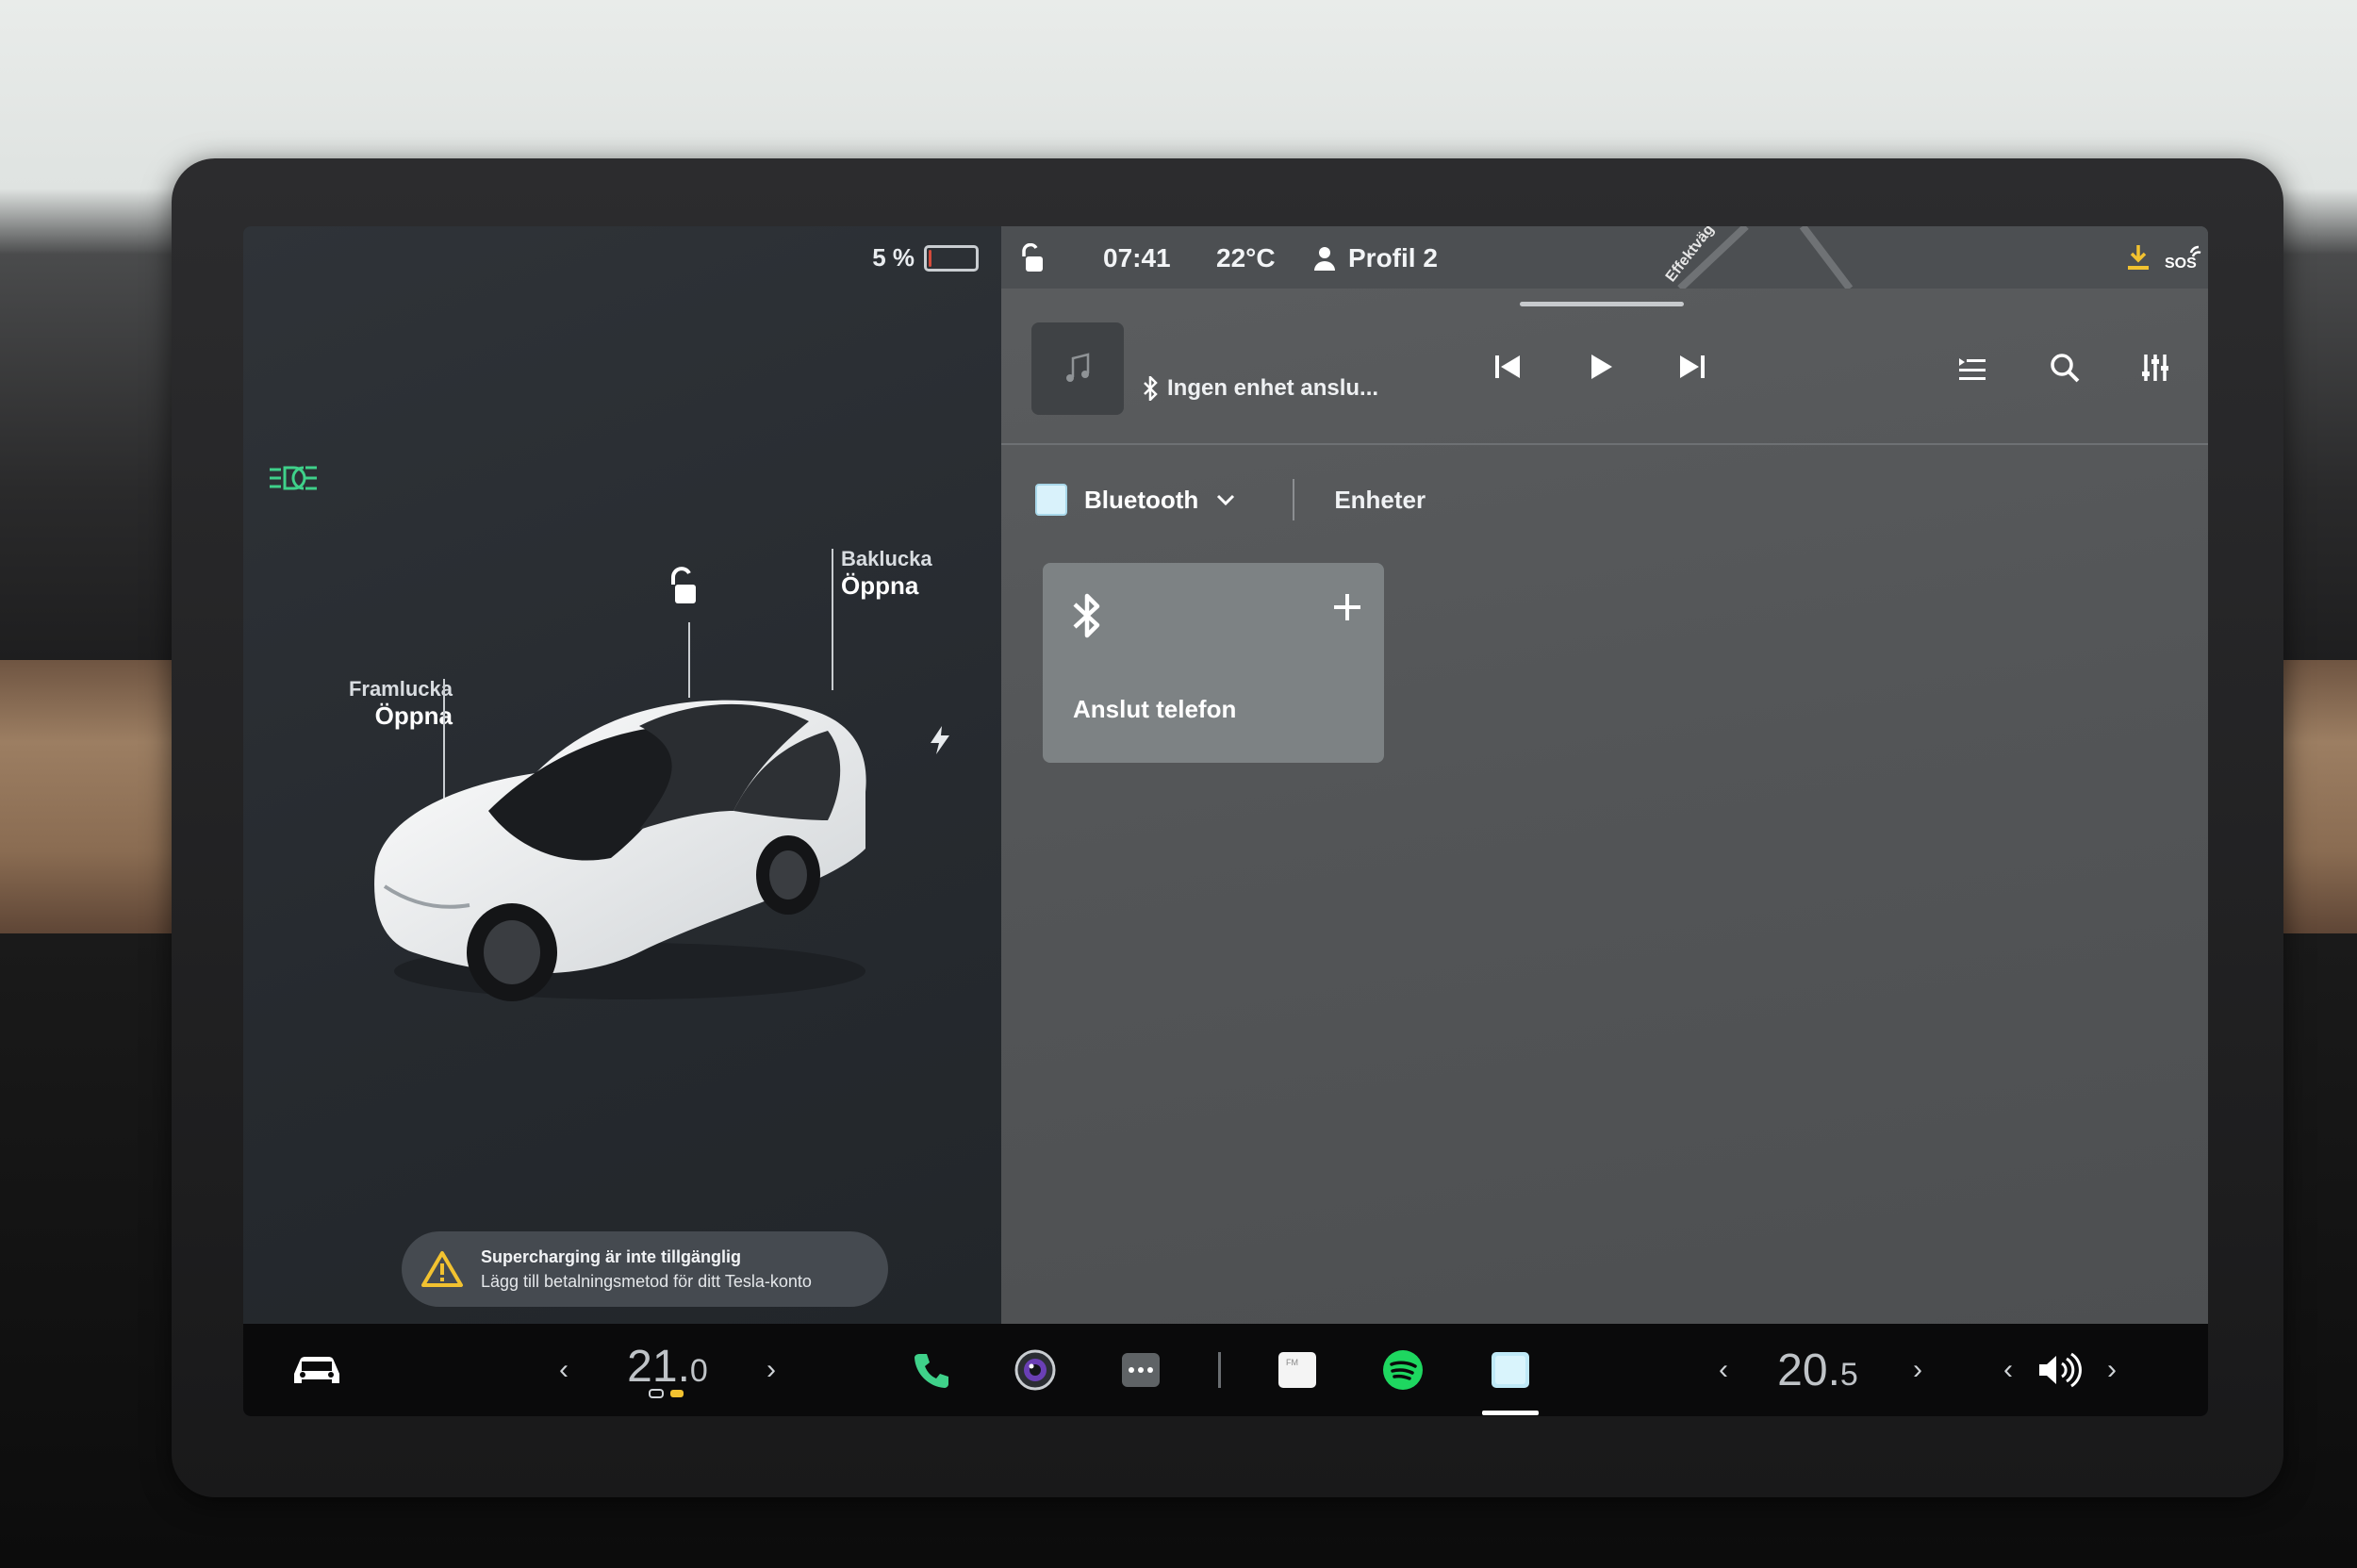 This screenshot has height=1568, width=2357. I want to click on source-tabs: Bluetooth Enheter, so click(1230, 499).